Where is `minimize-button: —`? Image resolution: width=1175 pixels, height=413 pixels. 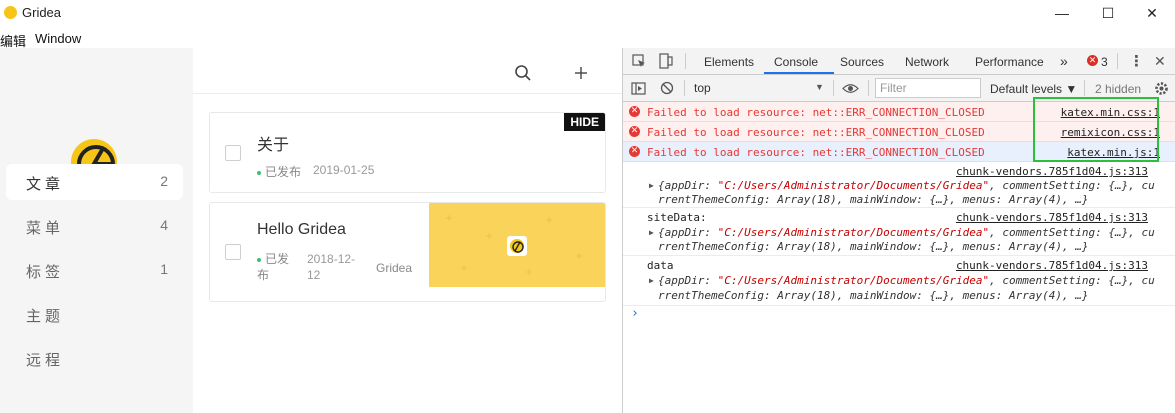 minimize-button: — is located at coordinates (1062, 13).